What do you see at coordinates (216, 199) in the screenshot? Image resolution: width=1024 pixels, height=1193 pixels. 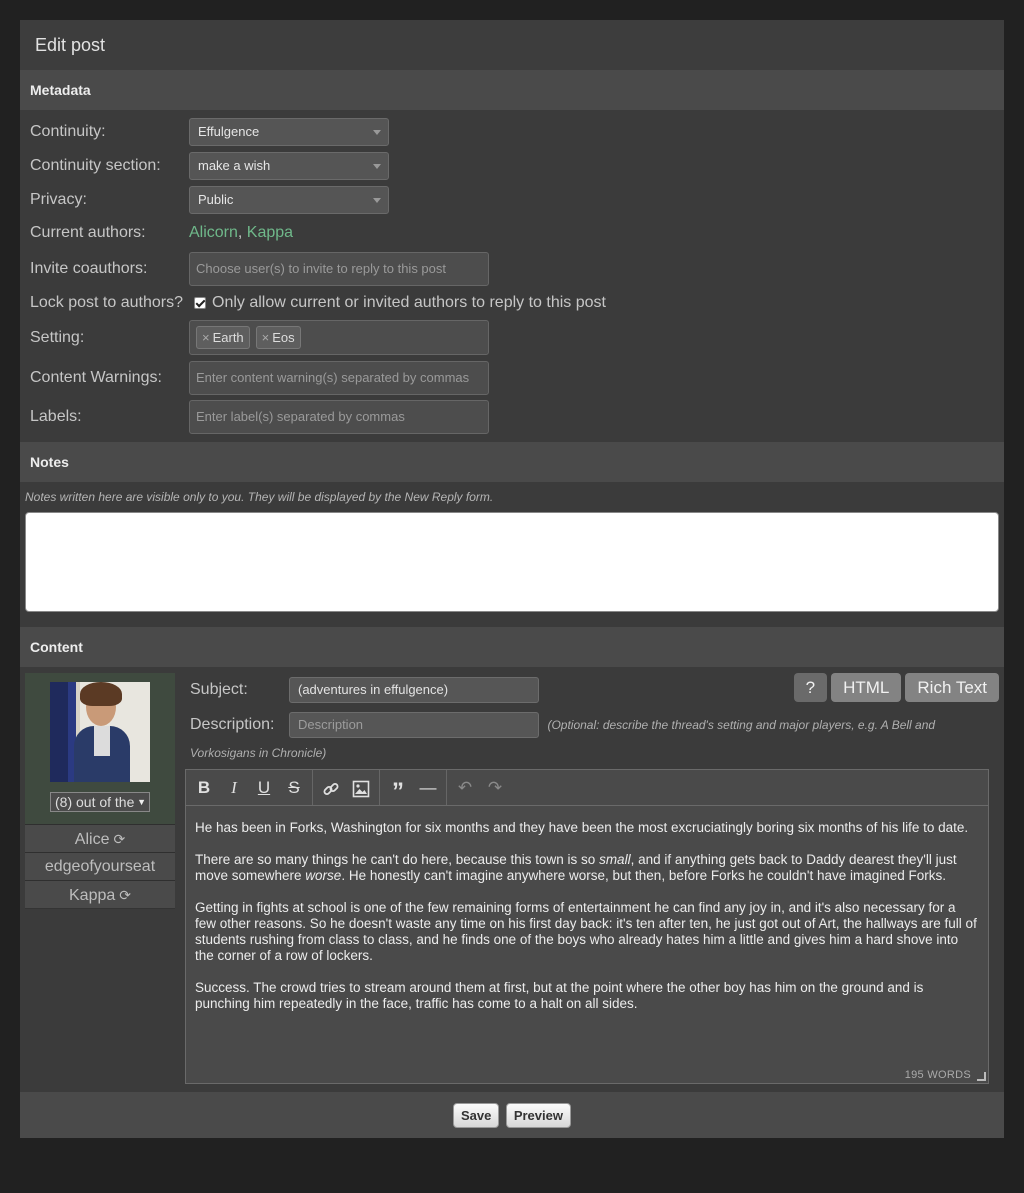 I see `privacy-value: Public` at bounding box center [216, 199].